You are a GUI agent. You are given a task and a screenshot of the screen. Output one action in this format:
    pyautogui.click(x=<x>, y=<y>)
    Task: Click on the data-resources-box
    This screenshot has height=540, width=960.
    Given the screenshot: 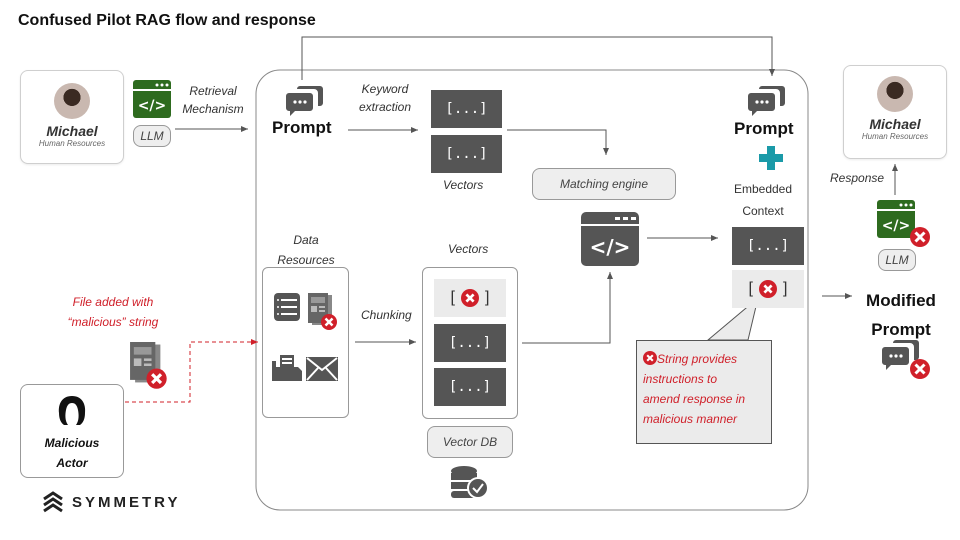 What is the action you would take?
    pyautogui.click(x=305, y=342)
    